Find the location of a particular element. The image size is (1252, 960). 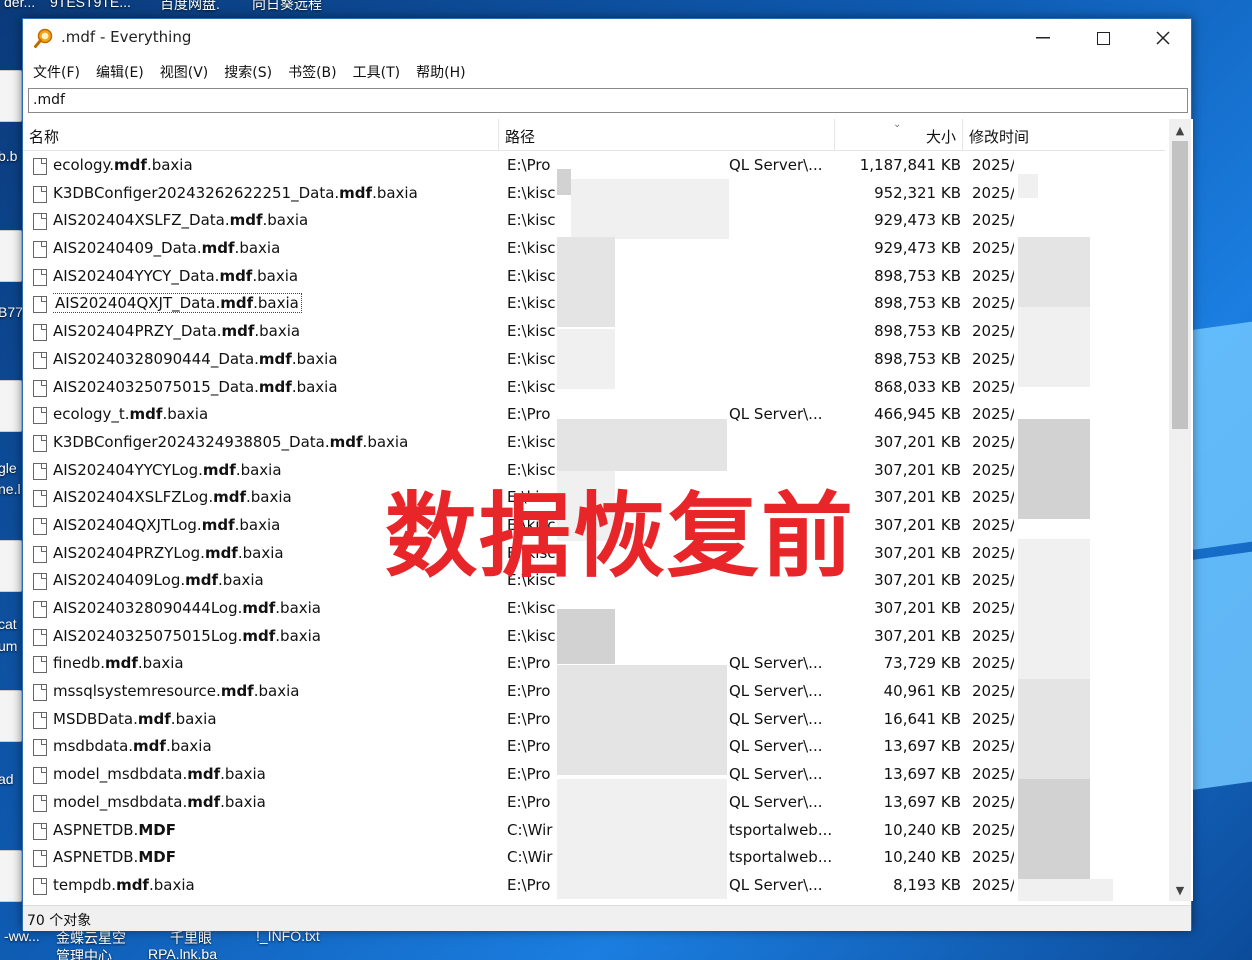

maximize-button is located at coordinates (1103, 38).